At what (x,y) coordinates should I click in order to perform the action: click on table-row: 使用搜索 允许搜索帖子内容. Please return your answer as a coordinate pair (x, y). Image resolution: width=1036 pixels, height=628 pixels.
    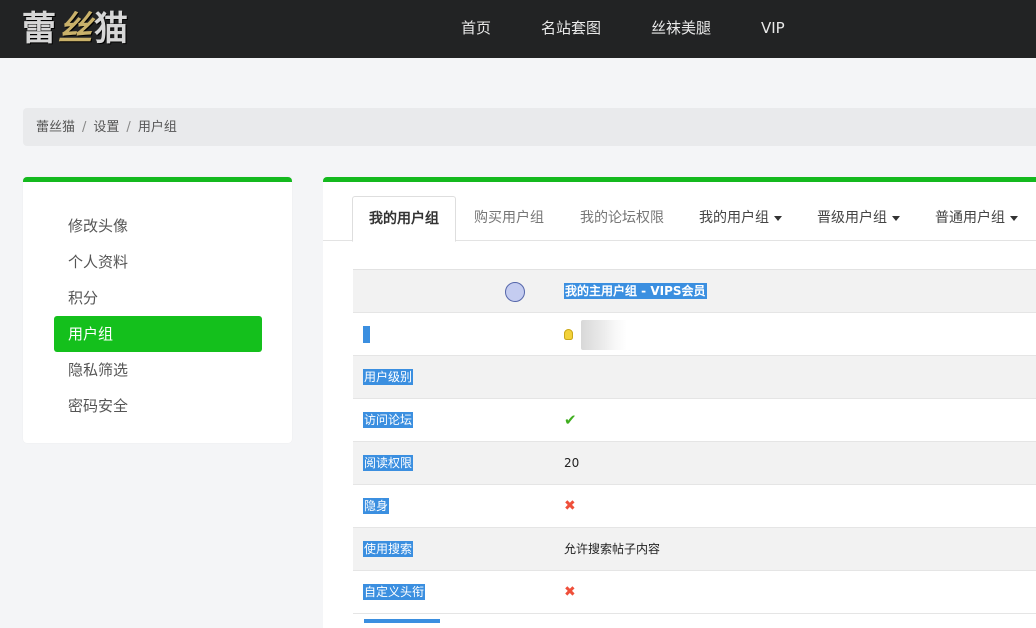
    Looking at the image, I should click on (694, 549).